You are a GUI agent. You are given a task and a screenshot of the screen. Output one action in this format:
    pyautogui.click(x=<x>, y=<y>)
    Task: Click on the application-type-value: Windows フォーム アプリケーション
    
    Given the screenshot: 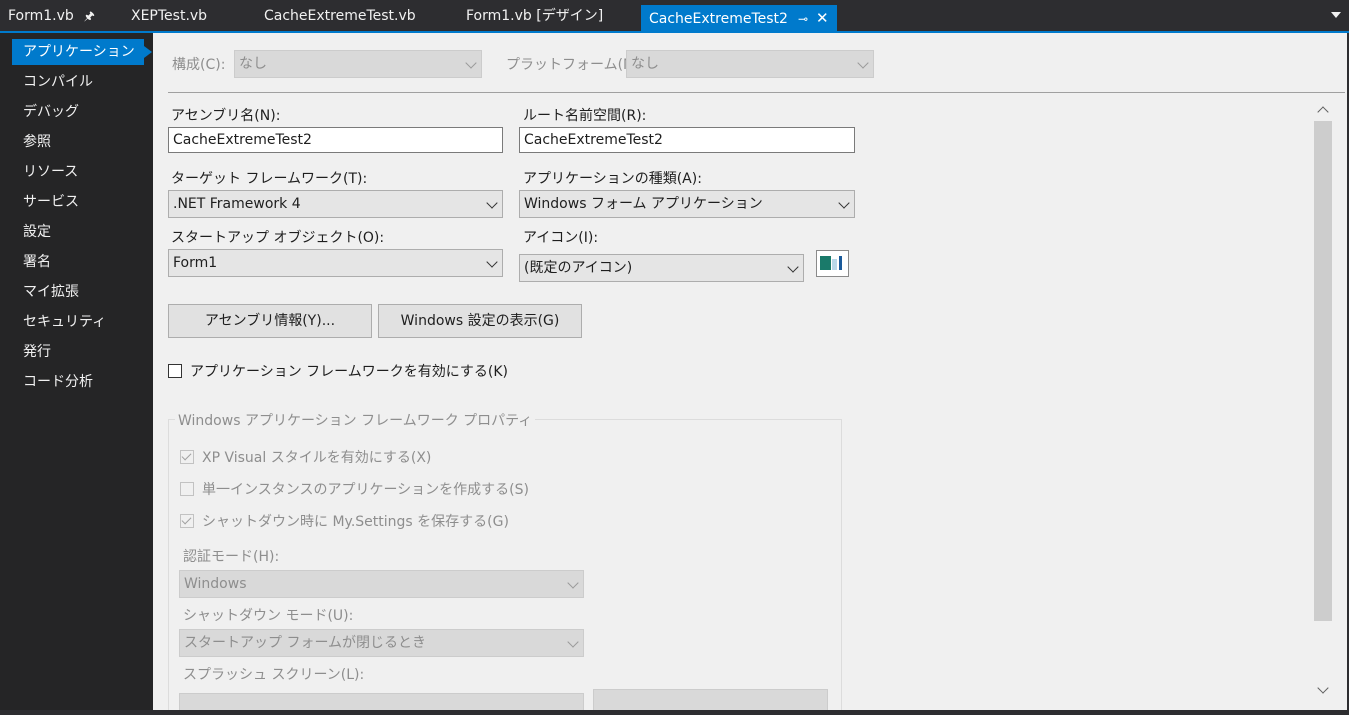 What is the action you would take?
    pyautogui.click(x=643, y=204)
    